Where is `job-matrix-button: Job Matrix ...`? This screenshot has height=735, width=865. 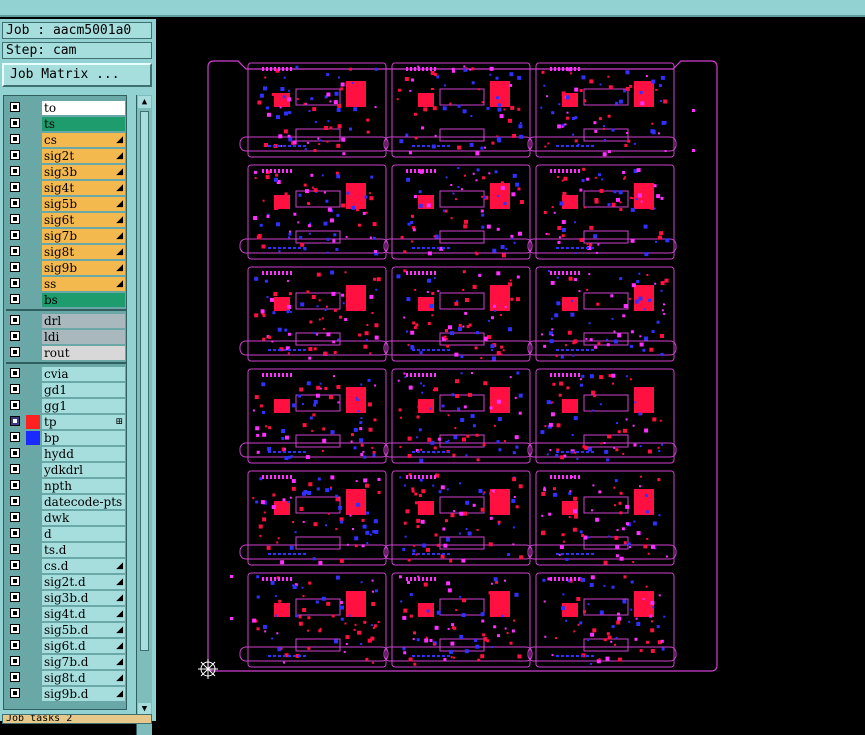 job-matrix-button: Job Matrix ... is located at coordinates (77, 75).